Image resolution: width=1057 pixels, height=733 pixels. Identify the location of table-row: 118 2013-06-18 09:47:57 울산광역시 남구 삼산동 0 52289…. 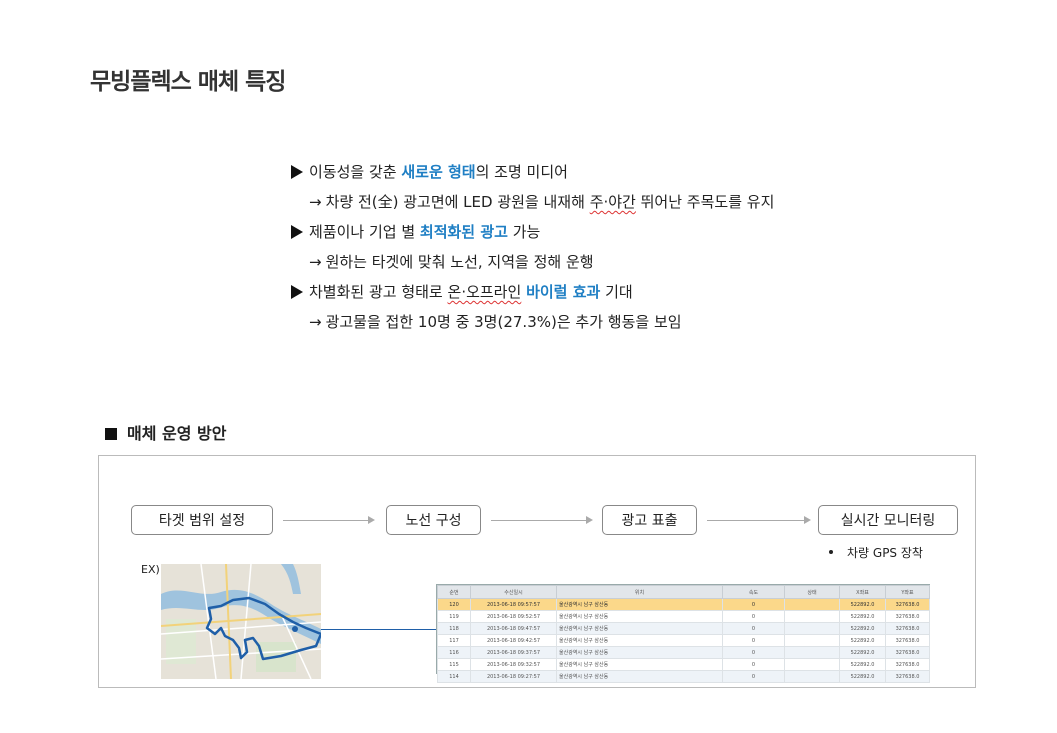
(683, 628).